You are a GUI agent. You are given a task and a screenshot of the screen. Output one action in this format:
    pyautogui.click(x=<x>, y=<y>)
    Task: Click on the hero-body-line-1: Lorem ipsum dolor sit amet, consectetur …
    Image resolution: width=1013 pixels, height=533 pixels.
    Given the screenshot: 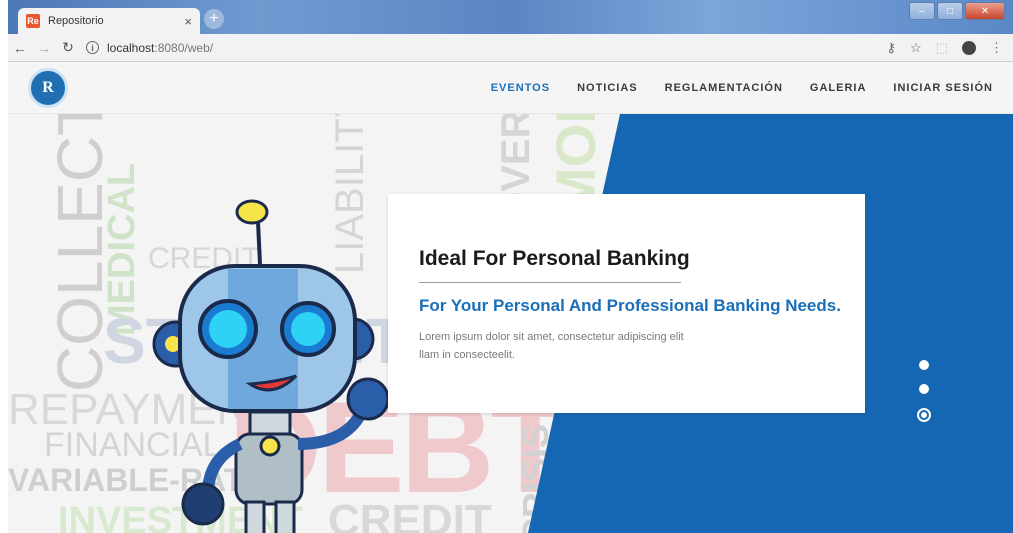 What is the action you would take?
    pyautogui.click(x=551, y=337)
    